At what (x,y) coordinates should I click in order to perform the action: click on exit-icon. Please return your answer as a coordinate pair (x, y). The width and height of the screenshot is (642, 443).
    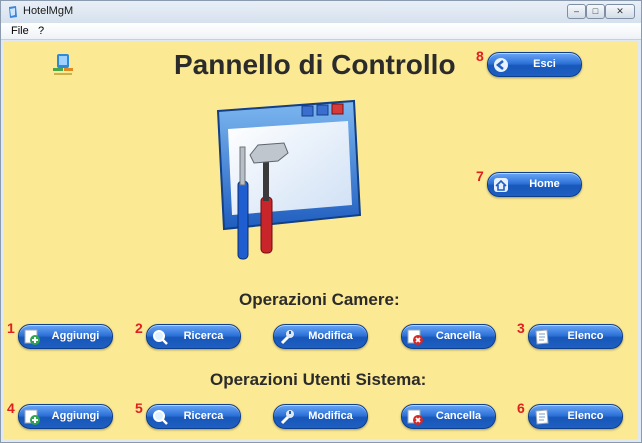
    Looking at the image, I should click on (501, 65).